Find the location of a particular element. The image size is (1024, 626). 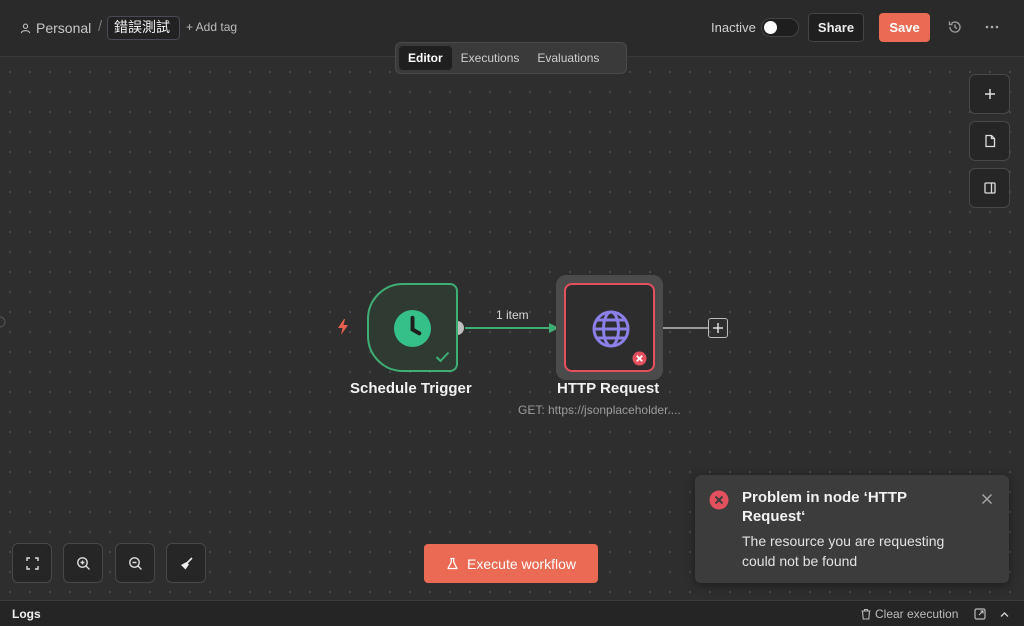

node-title-schedule-trigger: Schedule Trigger is located at coordinates (411, 388).